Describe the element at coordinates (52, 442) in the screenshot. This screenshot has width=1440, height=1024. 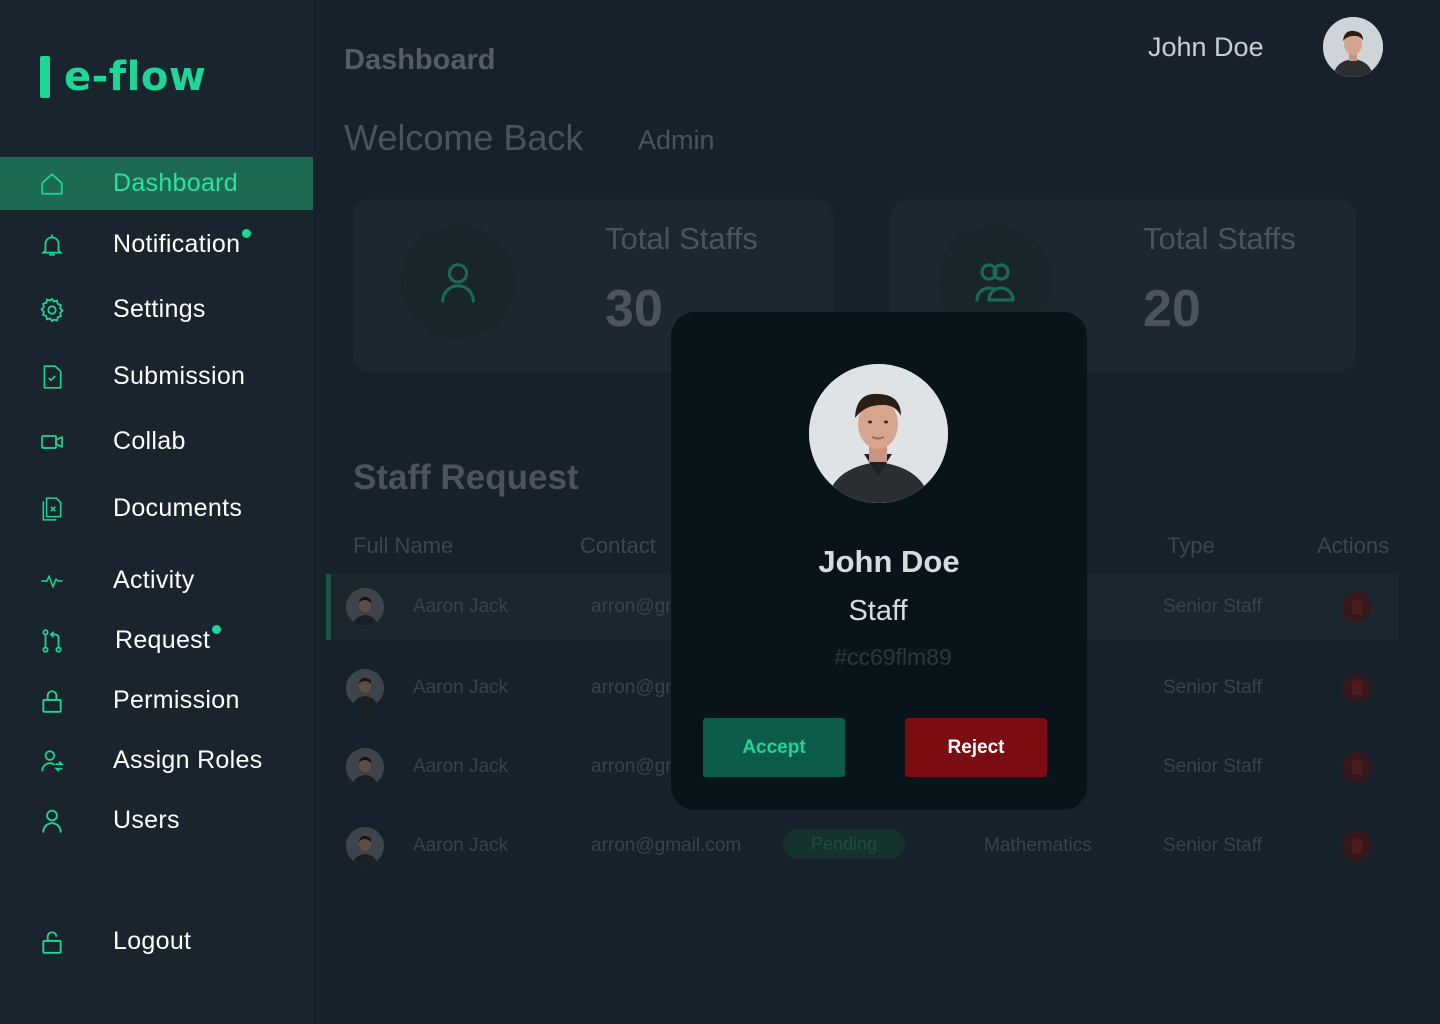
I see `video-icon` at that location.